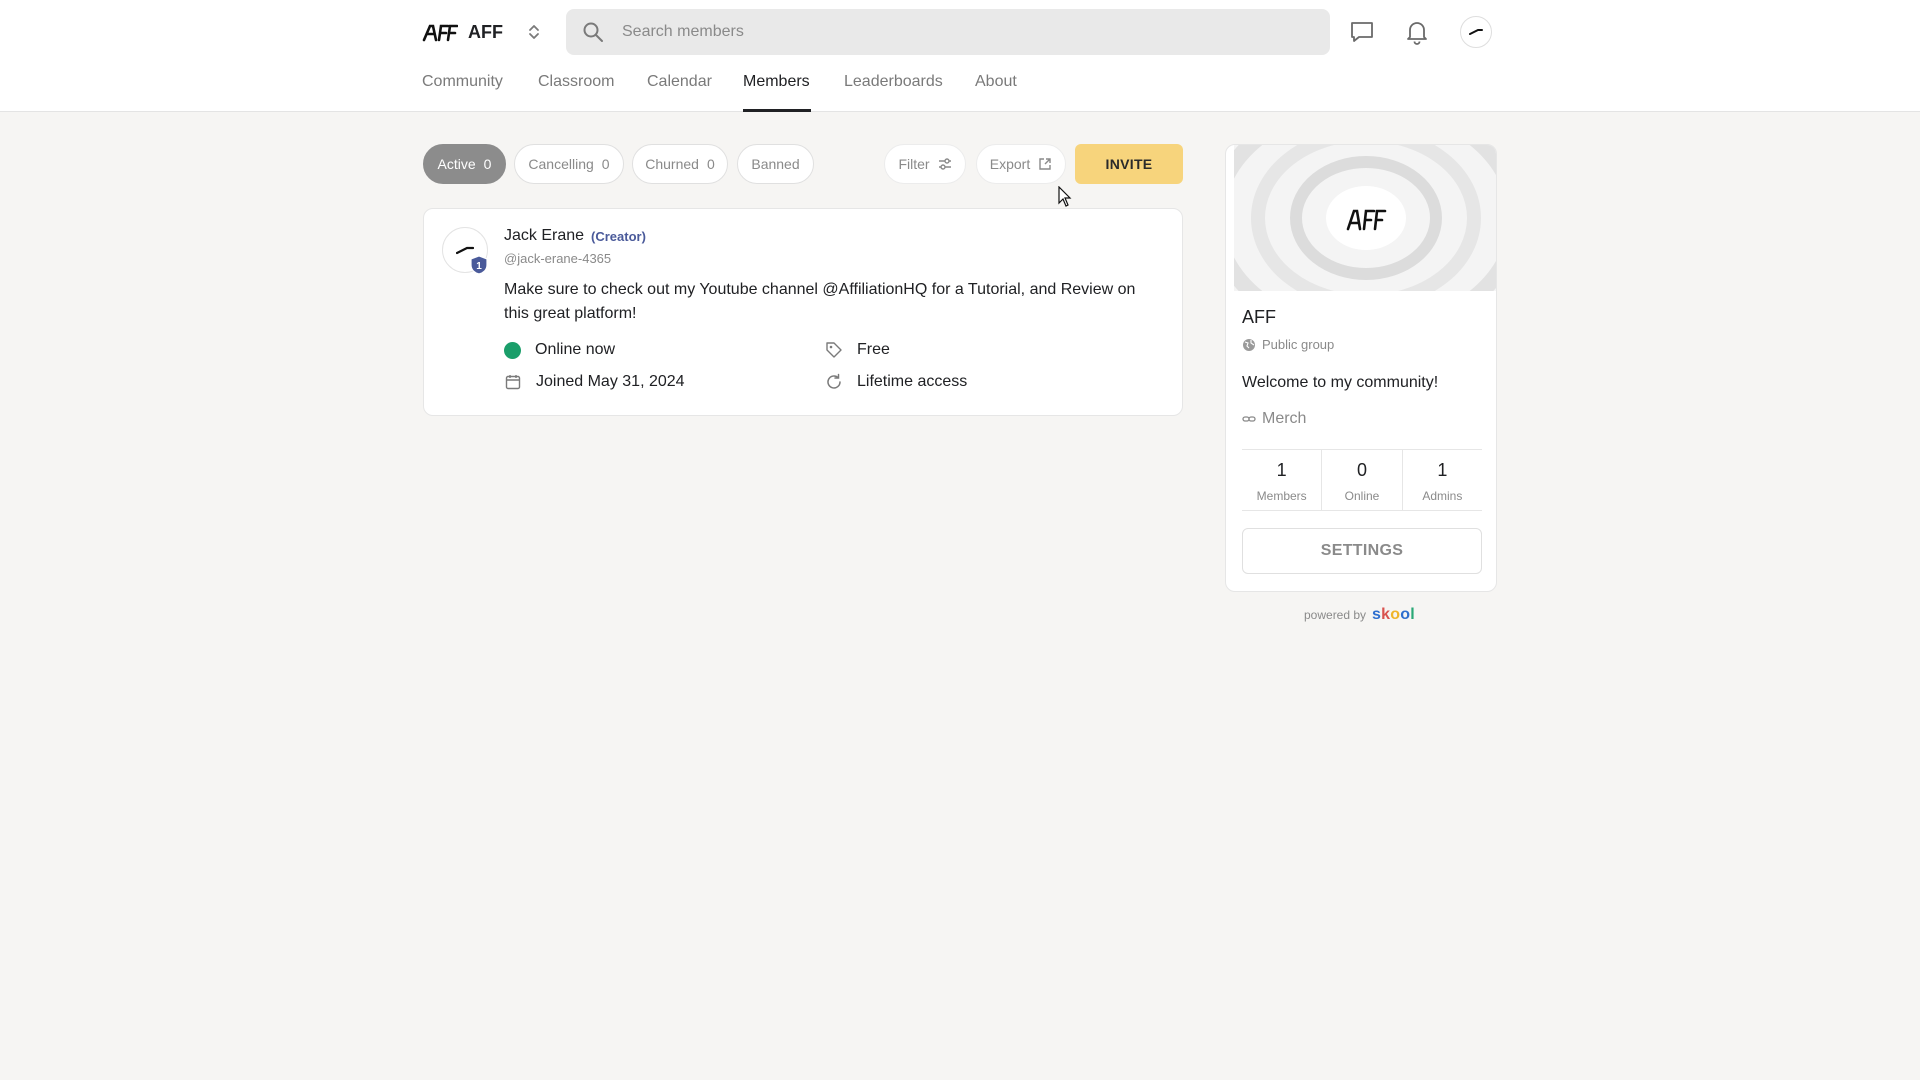 The width and height of the screenshot is (1920, 1080). Describe the element at coordinates (1065, 196) in the screenshot. I see `mouse-cursor-icon` at that location.